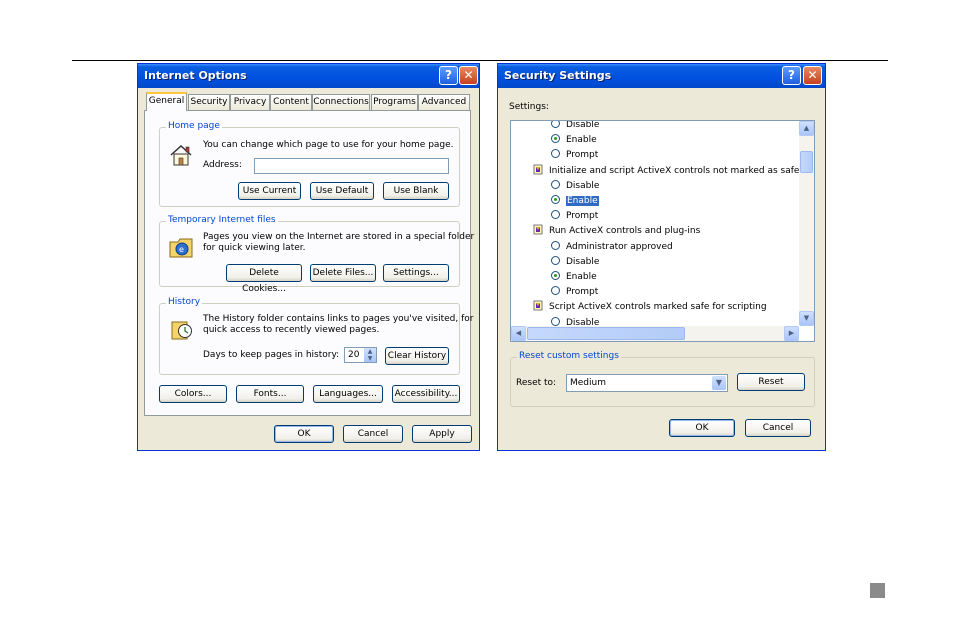 This screenshot has width=954, height=637. I want to click on scroll-left-button: ◀, so click(518, 333).